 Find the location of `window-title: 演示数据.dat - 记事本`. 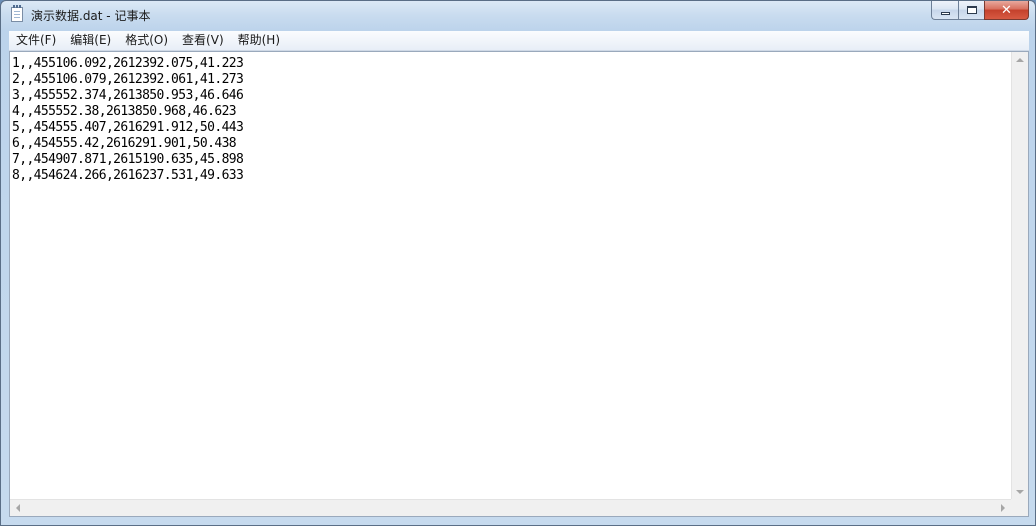

window-title: 演示数据.dat - 记事本 is located at coordinates (91, 16).